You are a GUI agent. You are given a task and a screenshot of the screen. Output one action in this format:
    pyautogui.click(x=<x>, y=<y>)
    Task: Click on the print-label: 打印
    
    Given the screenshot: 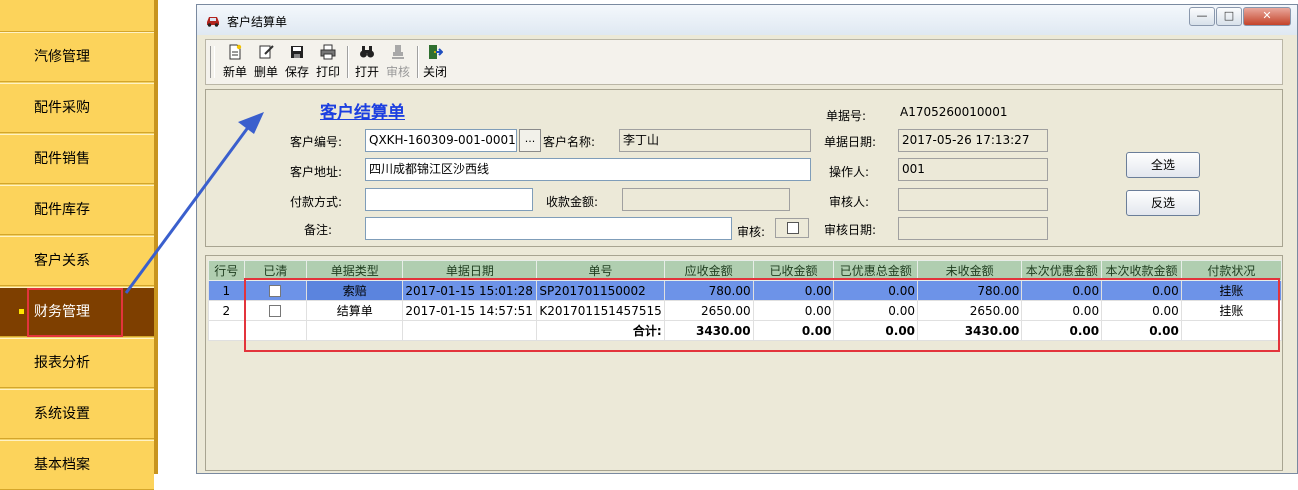 What is the action you would take?
    pyautogui.click(x=327, y=72)
    